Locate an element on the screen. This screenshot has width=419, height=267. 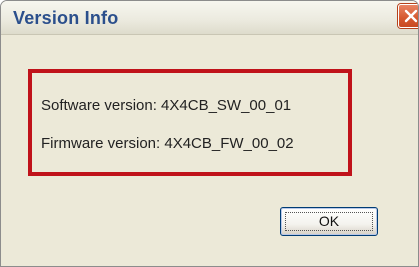
firmware-version-text: Firmware version: 4X4CB_FW_00_02 is located at coordinates (167, 143).